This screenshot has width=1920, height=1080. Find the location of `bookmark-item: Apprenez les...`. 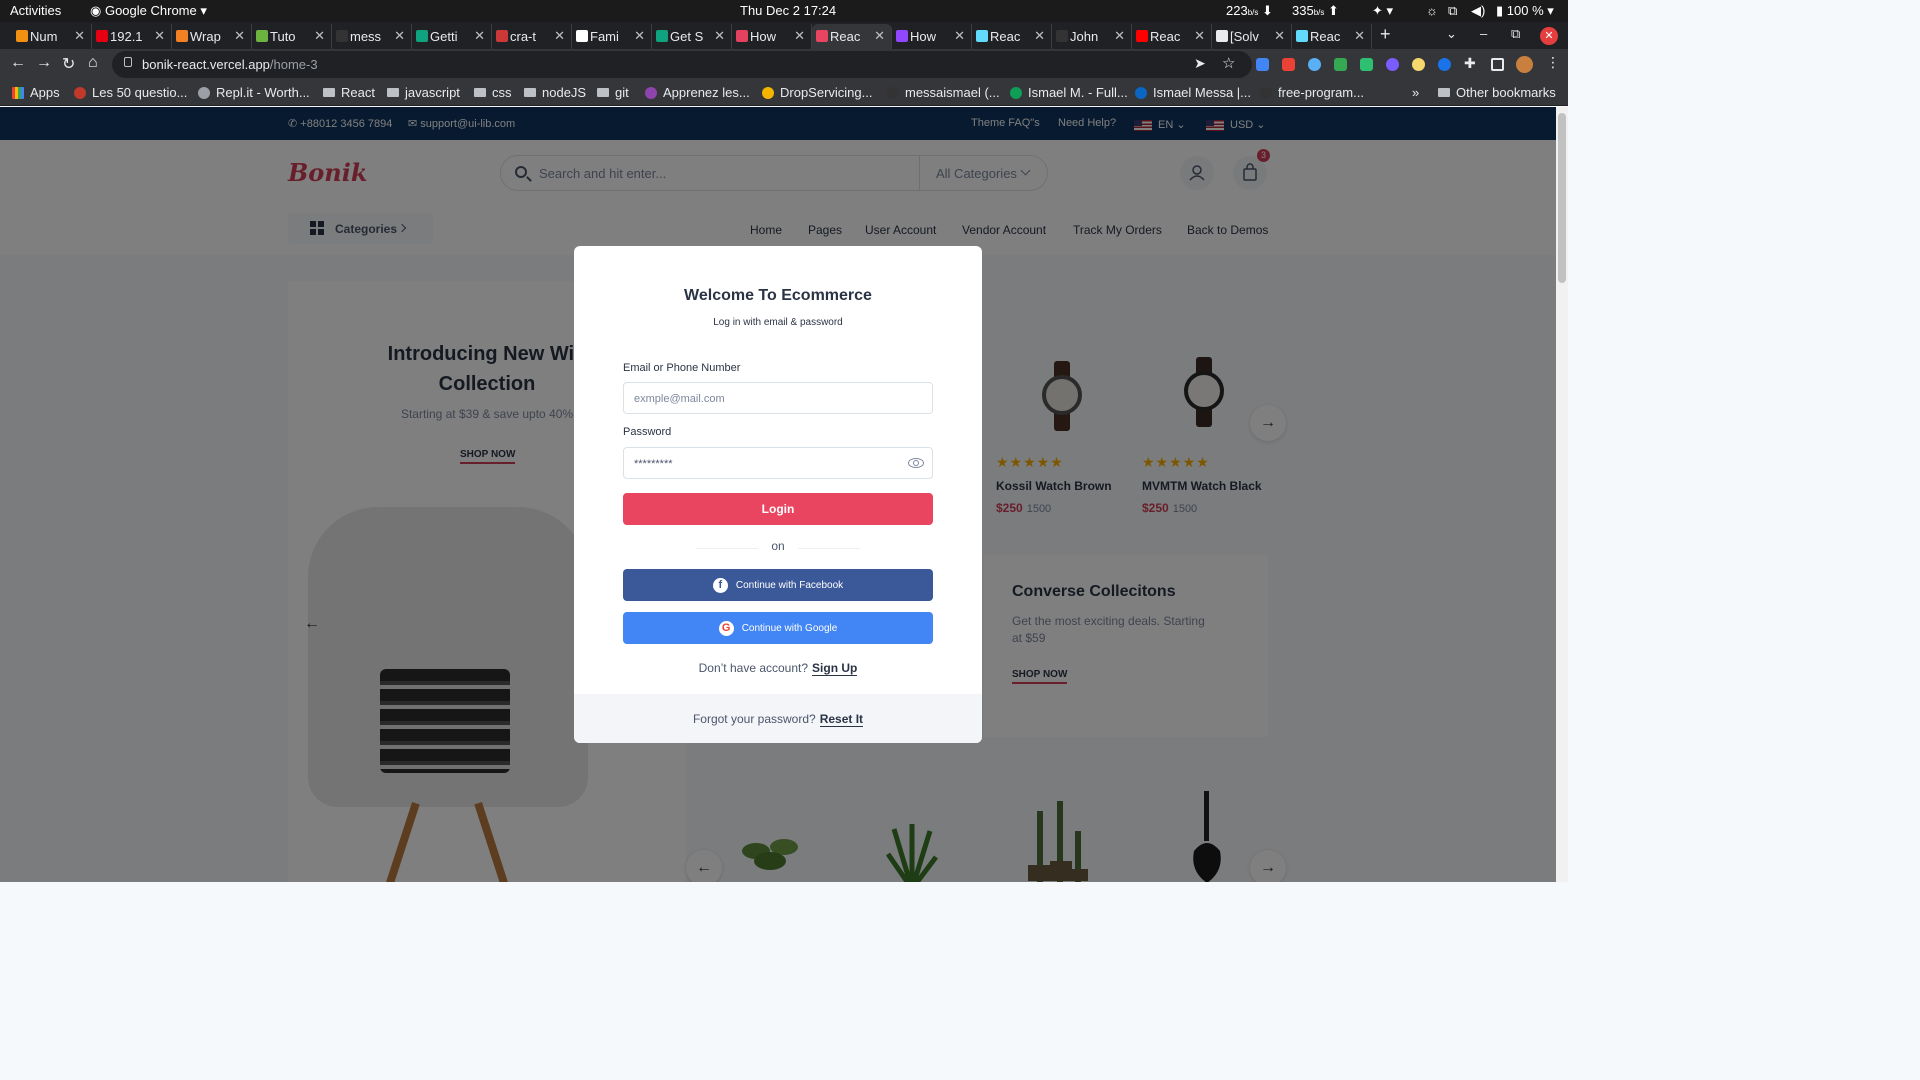

bookmark-item: Apprenez les... is located at coordinates (697, 92).